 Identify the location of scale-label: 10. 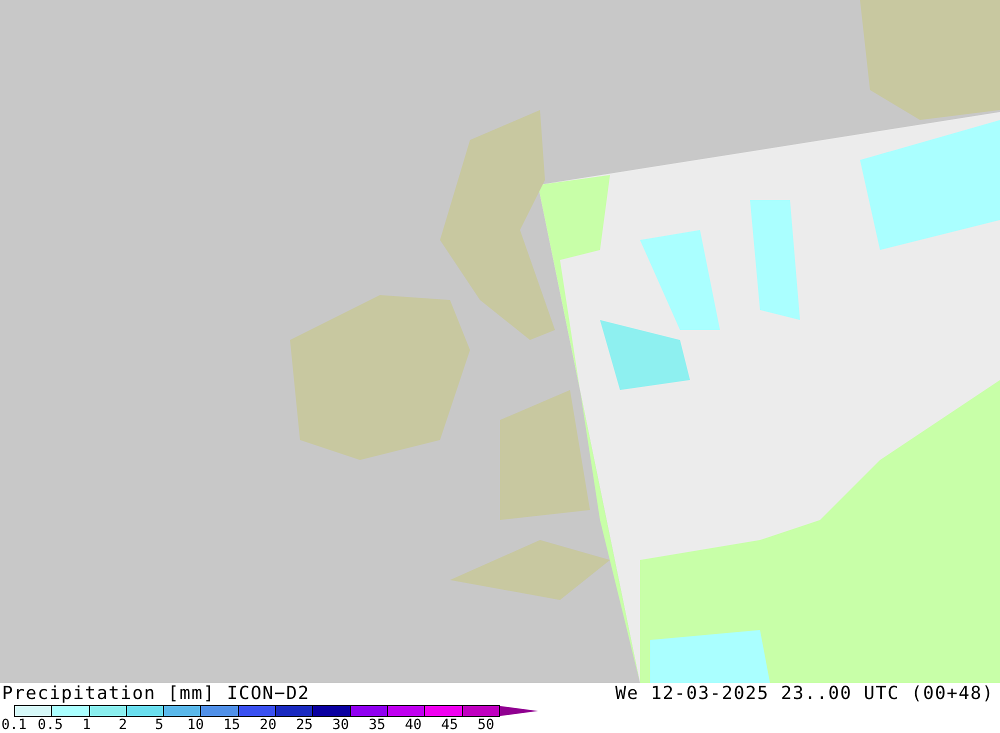
(195, 725).